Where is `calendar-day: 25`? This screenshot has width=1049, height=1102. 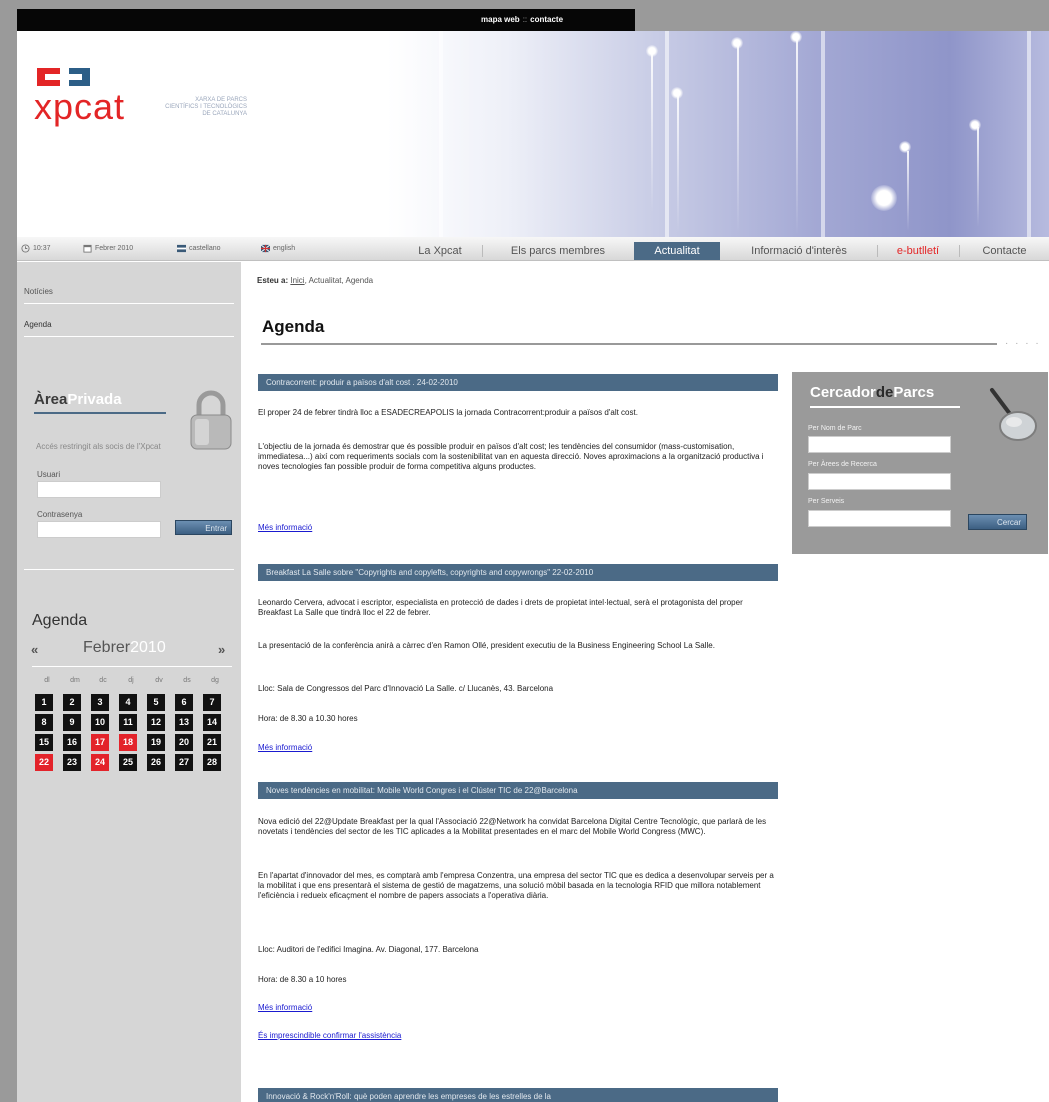
calendar-day: 25 is located at coordinates (128, 762).